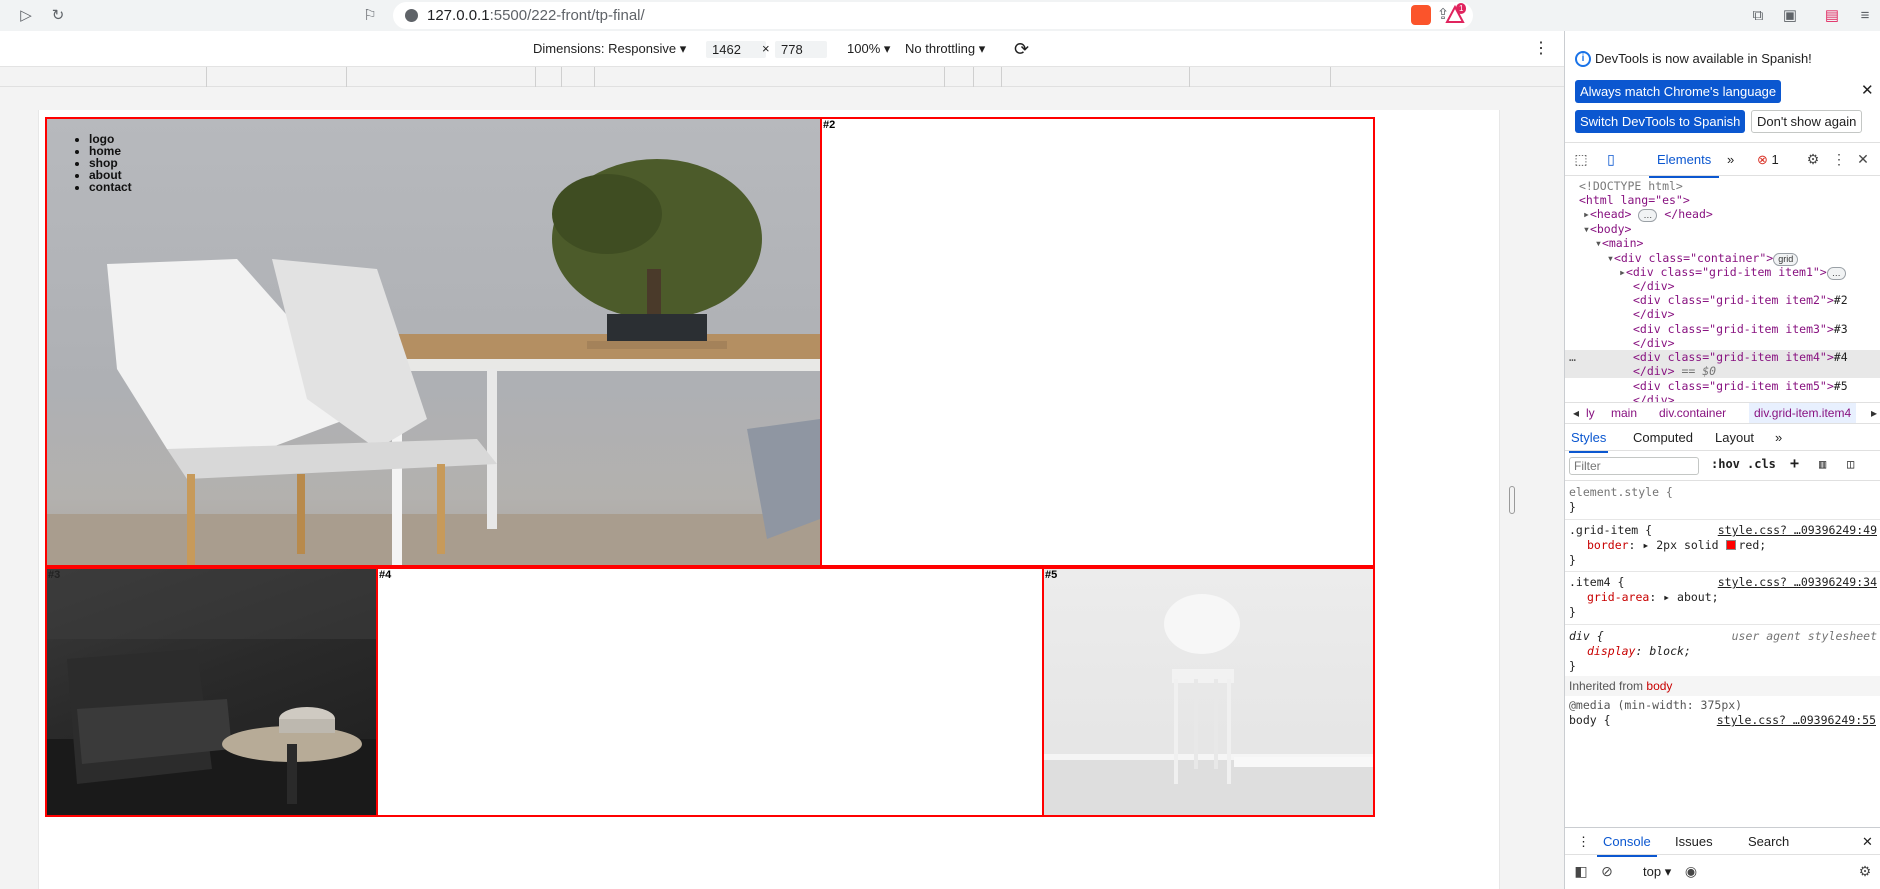 This screenshot has height=889, width=1880. Describe the element at coordinates (1768, 159) in the screenshot. I see `error-counter: ⊗ 1` at that location.